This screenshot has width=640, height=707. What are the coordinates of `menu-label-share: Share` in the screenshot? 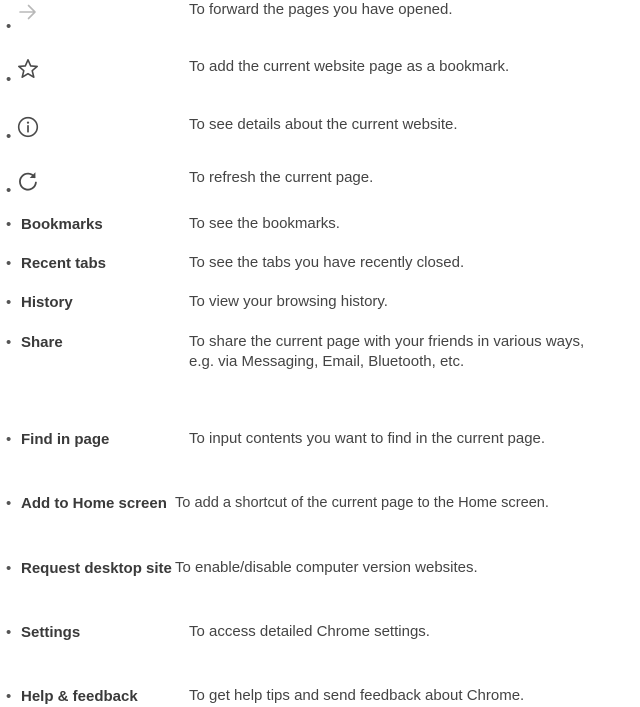 It's located at (42, 342).